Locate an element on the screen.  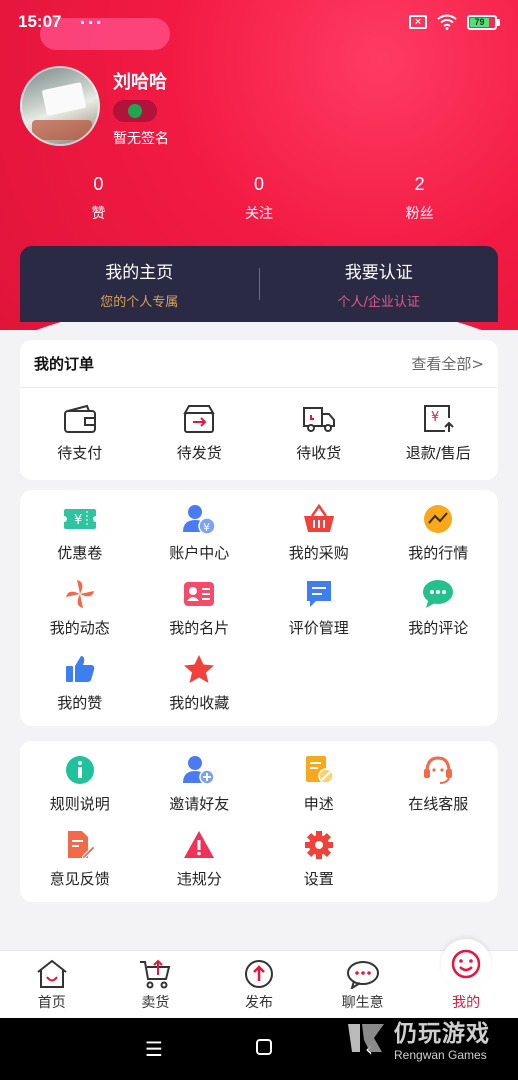
account-icon: ¥ is located at coordinates (199, 519).